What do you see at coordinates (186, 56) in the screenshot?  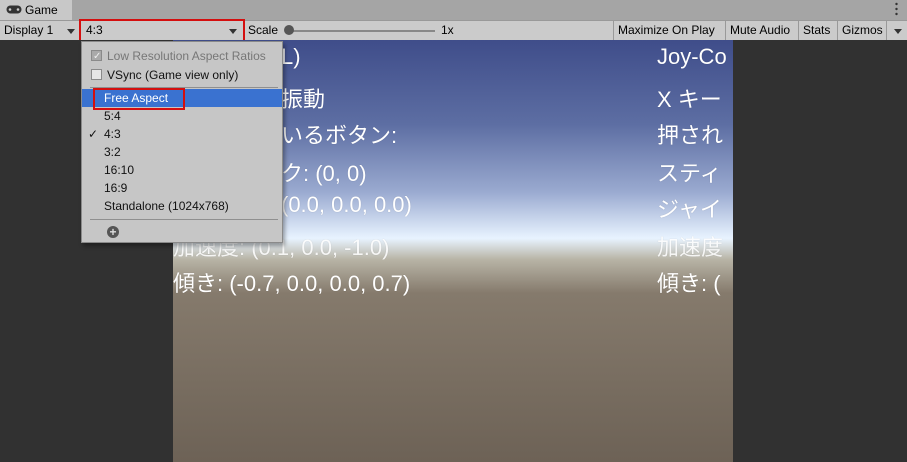 I see `menu-item-label: Low Resolution Aspect Ratios` at bounding box center [186, 56].